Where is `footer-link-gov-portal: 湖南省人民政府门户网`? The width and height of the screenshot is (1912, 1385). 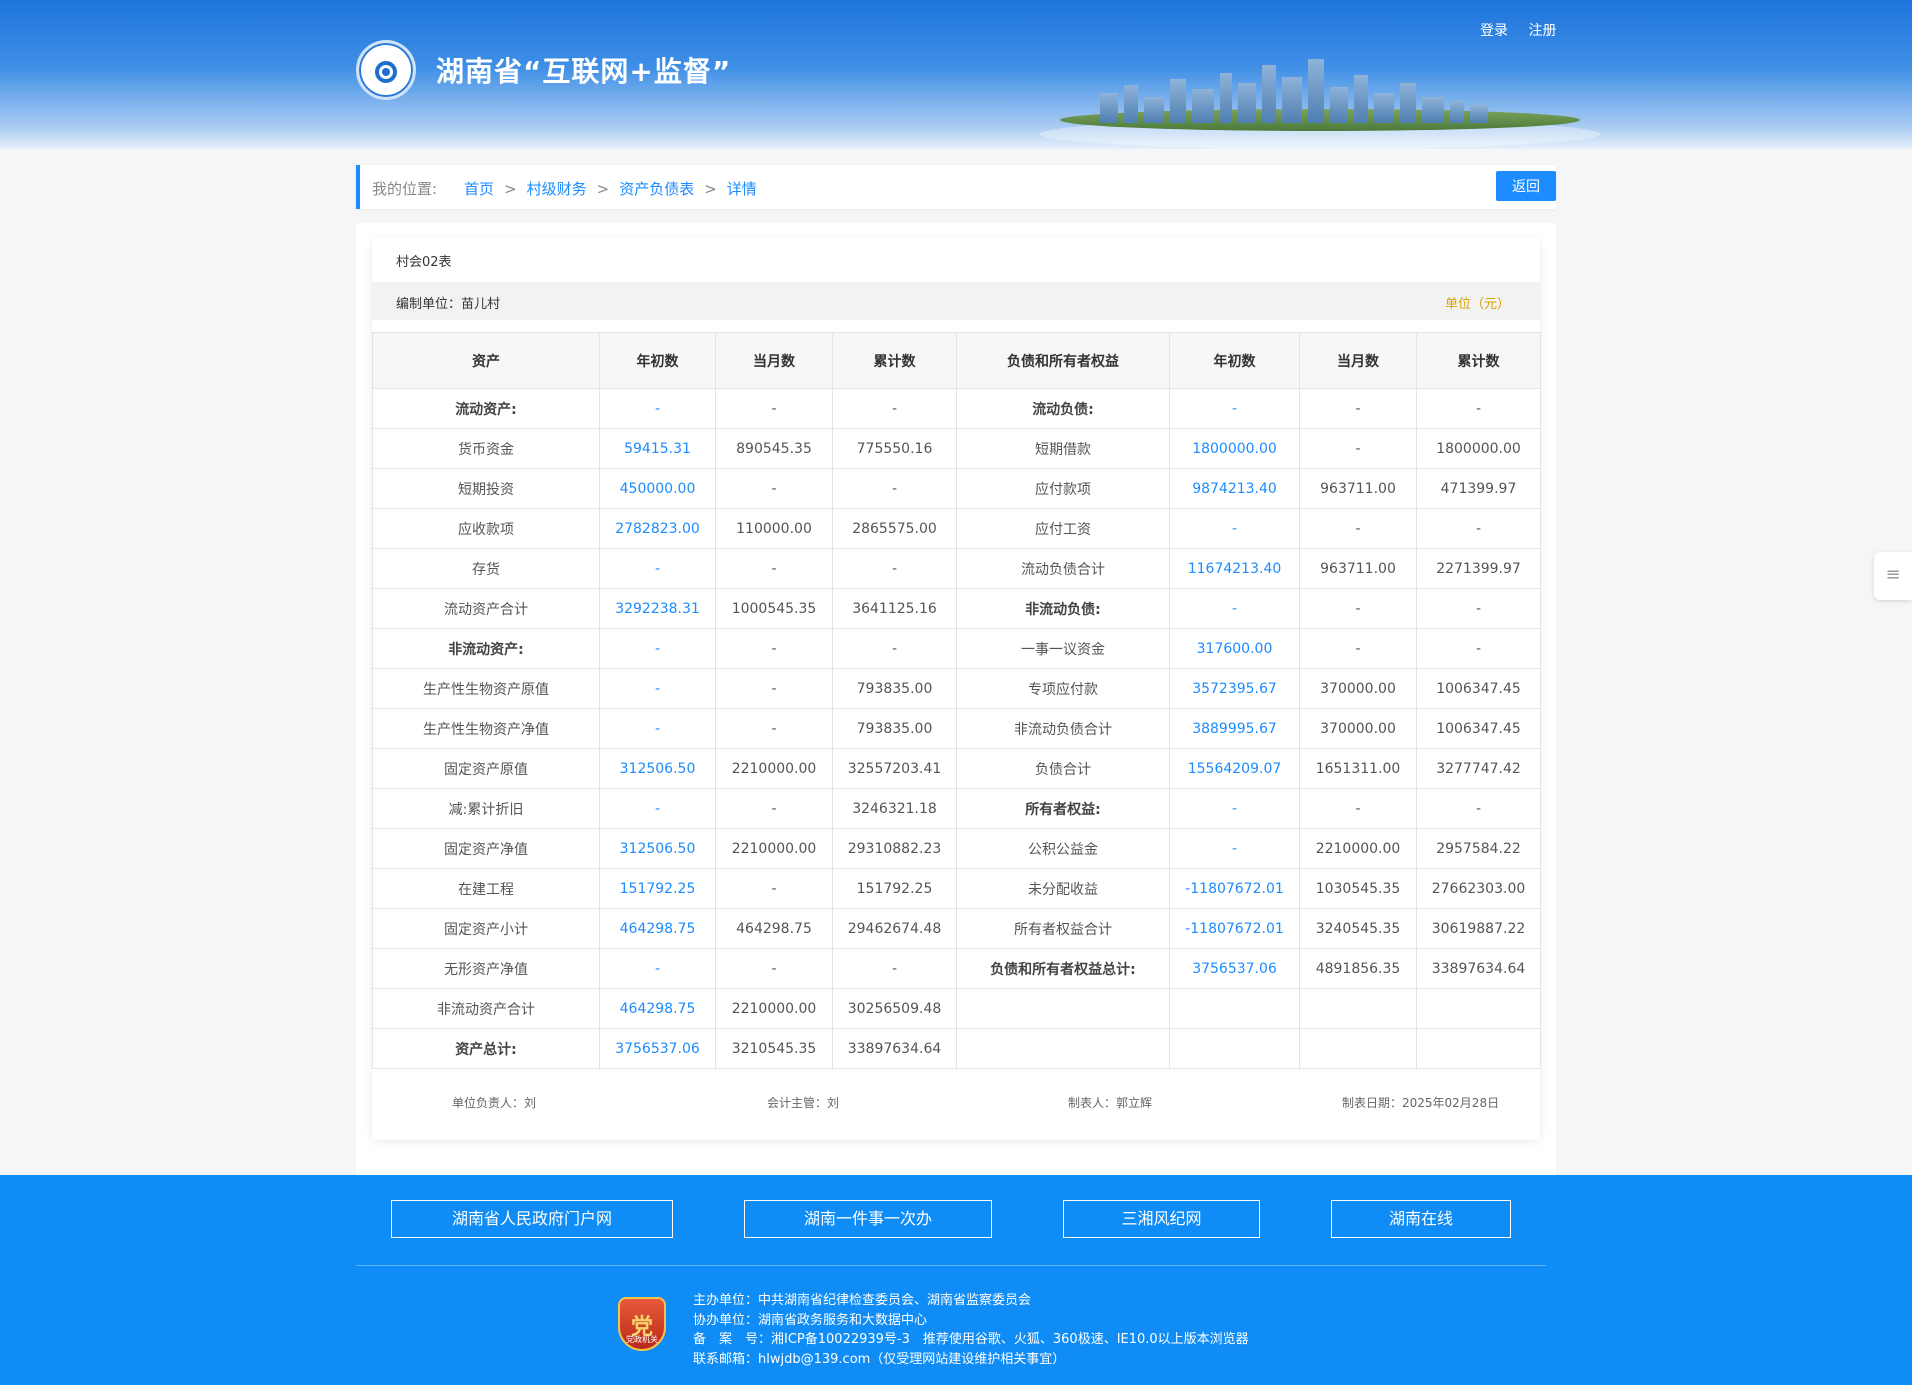
footer-link-gov-portal: 湖南省人民政府门户网 is located at coordinates (532, 1219).